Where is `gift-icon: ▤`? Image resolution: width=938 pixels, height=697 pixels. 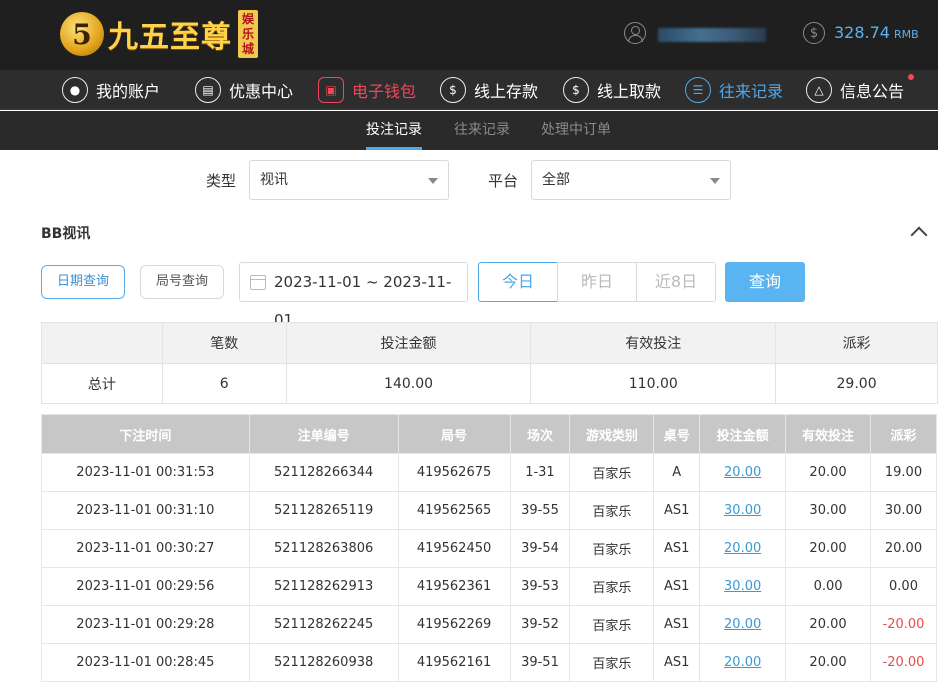 gift-icon: ▤ is located at coordinates (208, 90).